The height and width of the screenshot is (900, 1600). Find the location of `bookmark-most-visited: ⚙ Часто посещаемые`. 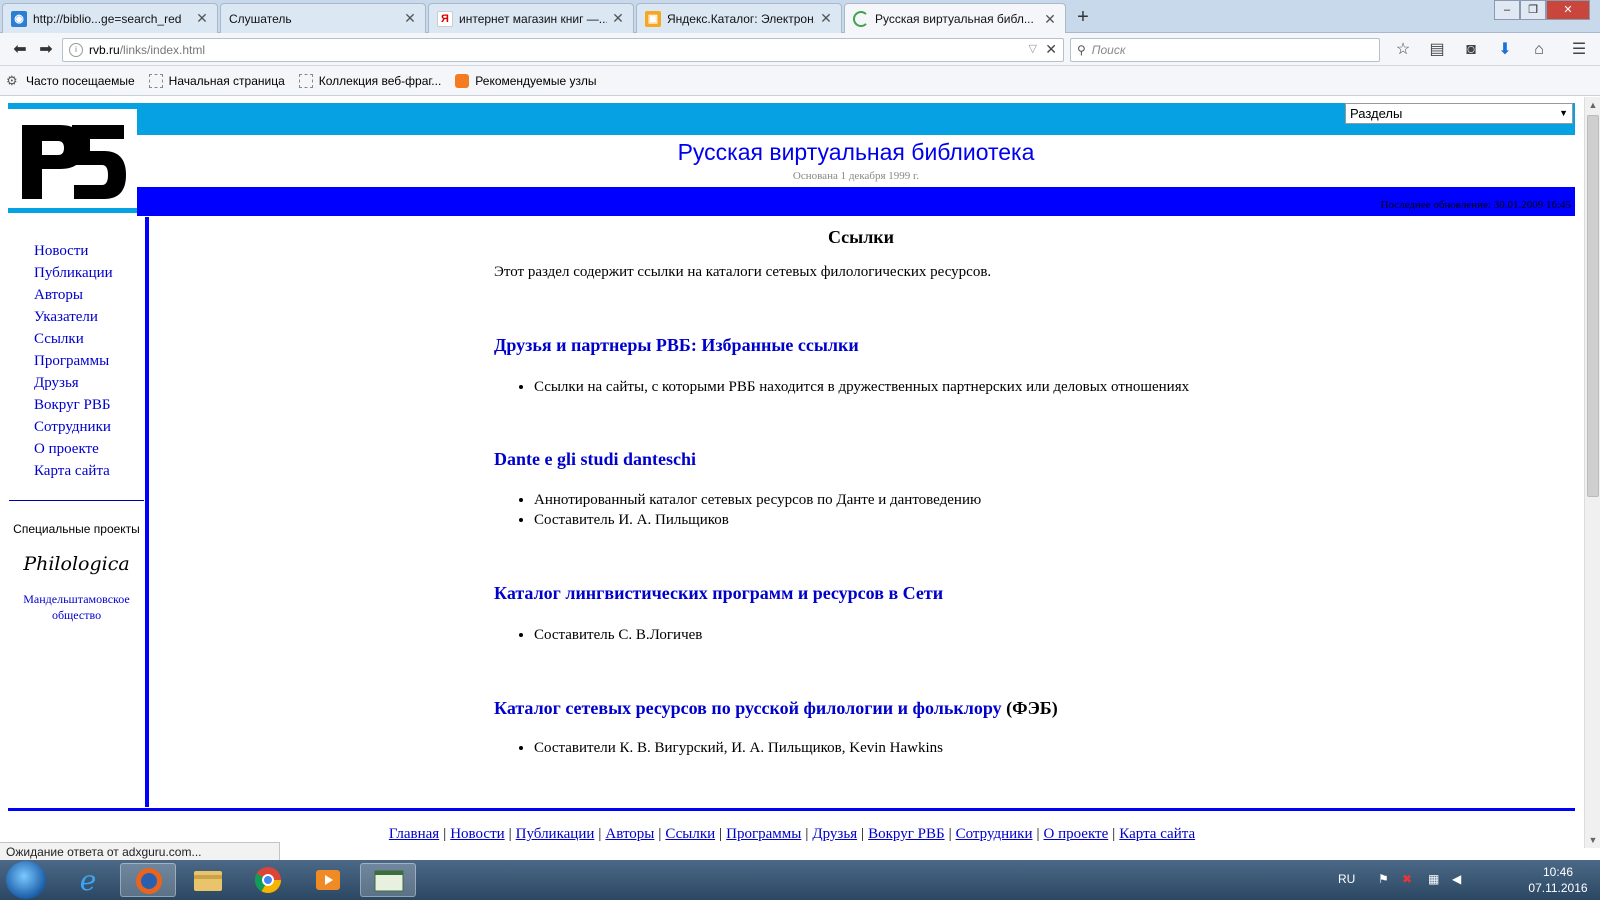

bookmark-most-visited: ⚙ Часто посещаемые is located at coordinates (70, 80).